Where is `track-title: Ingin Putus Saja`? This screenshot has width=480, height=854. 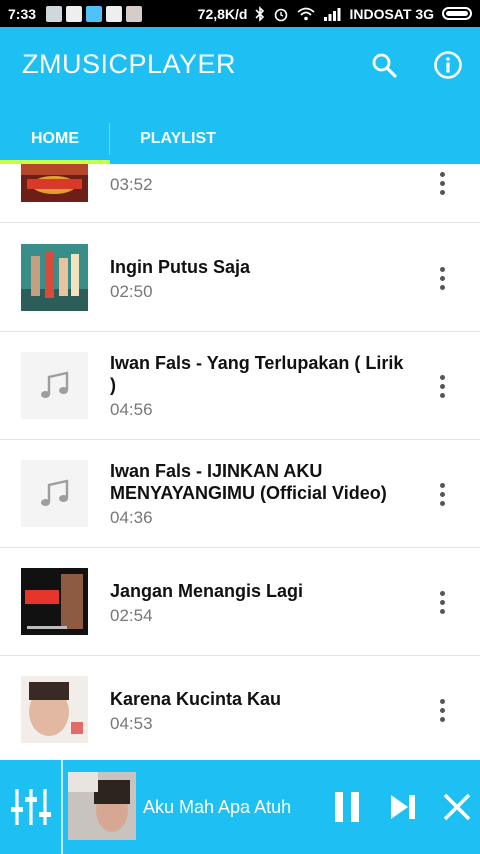
track-title: Ingin Putus Saja is located at coordinates (180, 267).